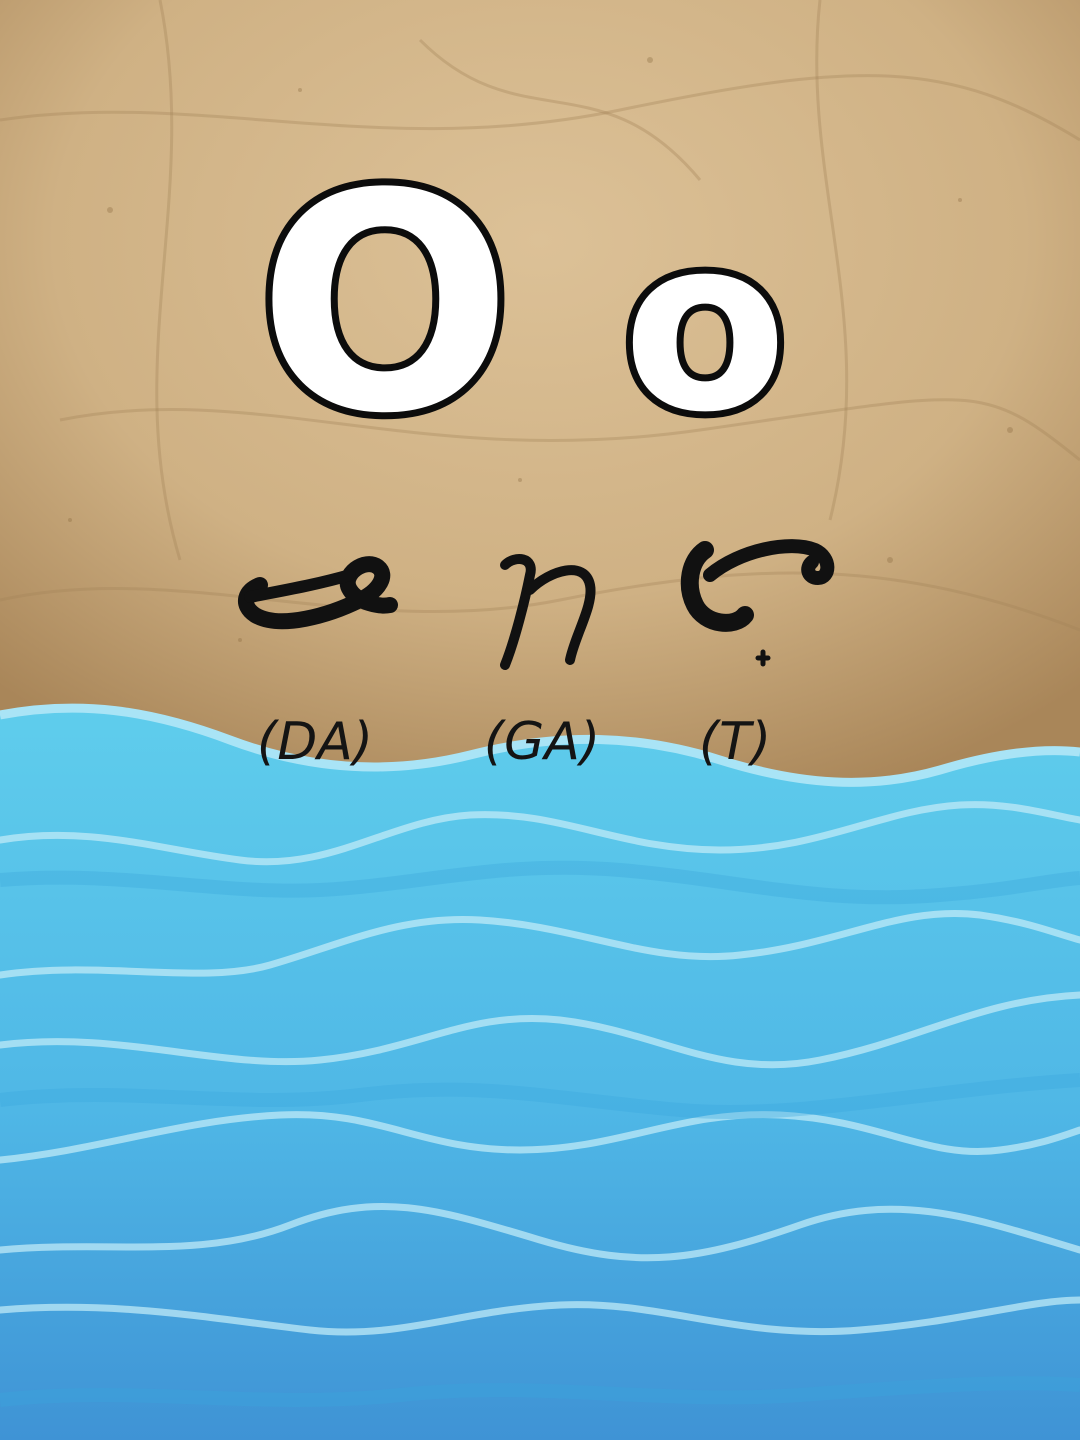 The width and height of the screenshot is (1080, 1440). Describe the element at coordinates (757, 603) in the screenshot. I see `baybayin-ta-virama-icon` at that location.